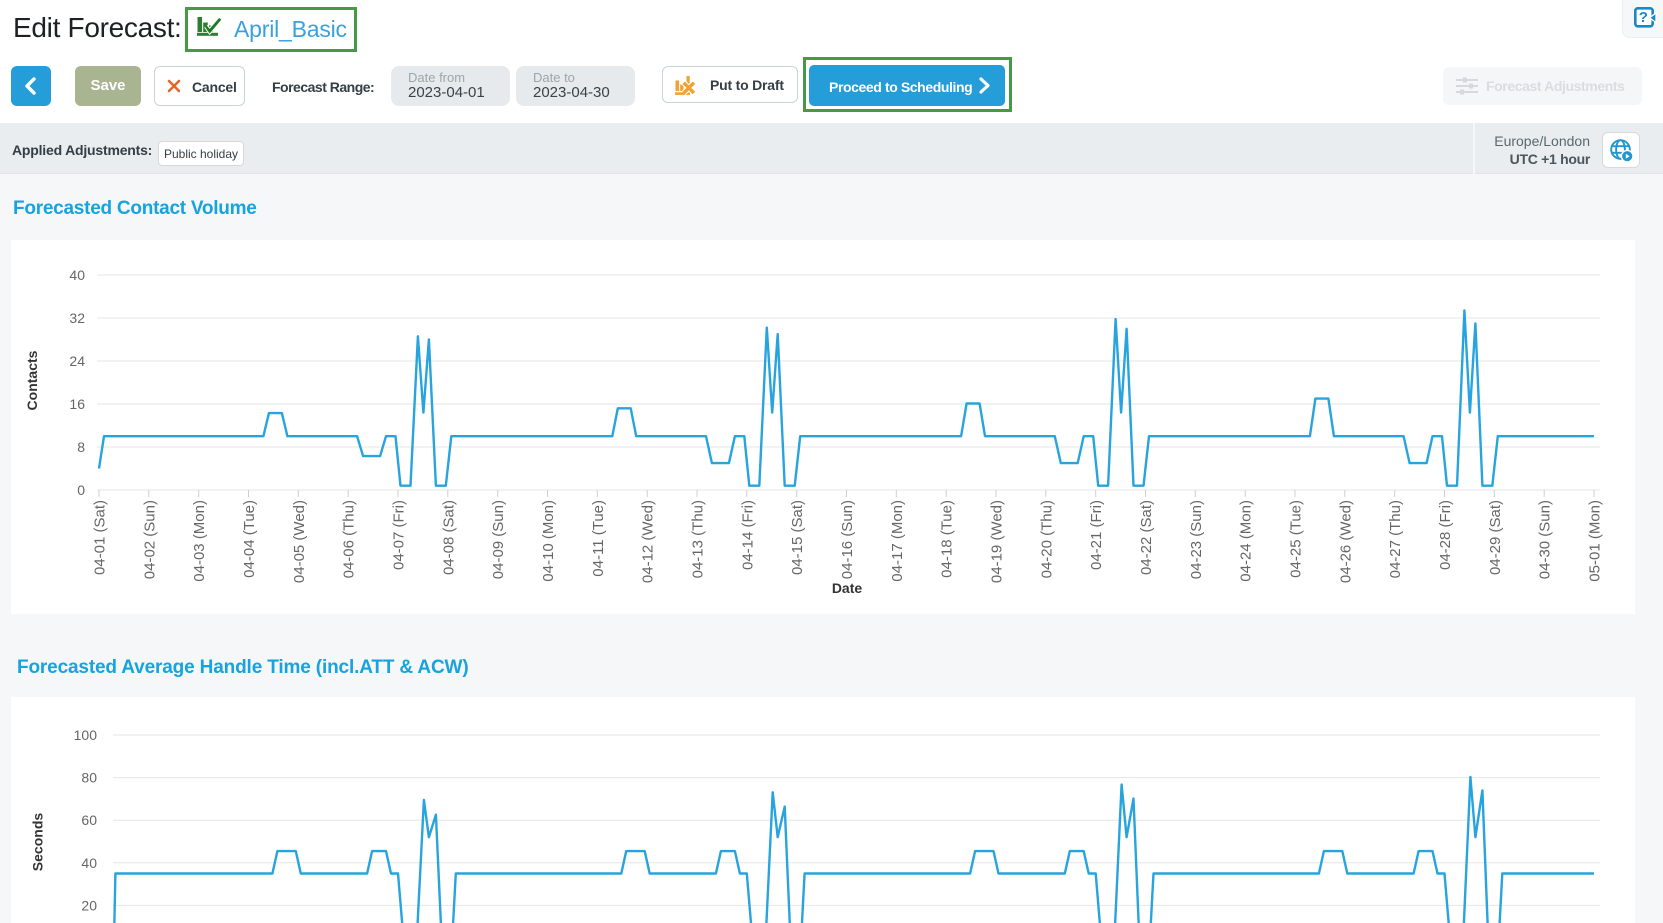 The image size is (1663, 923). What do you see at coordinates (89, 905) in the screenshot?
I see `svg-text: 20` at bounding box center [89, 905].